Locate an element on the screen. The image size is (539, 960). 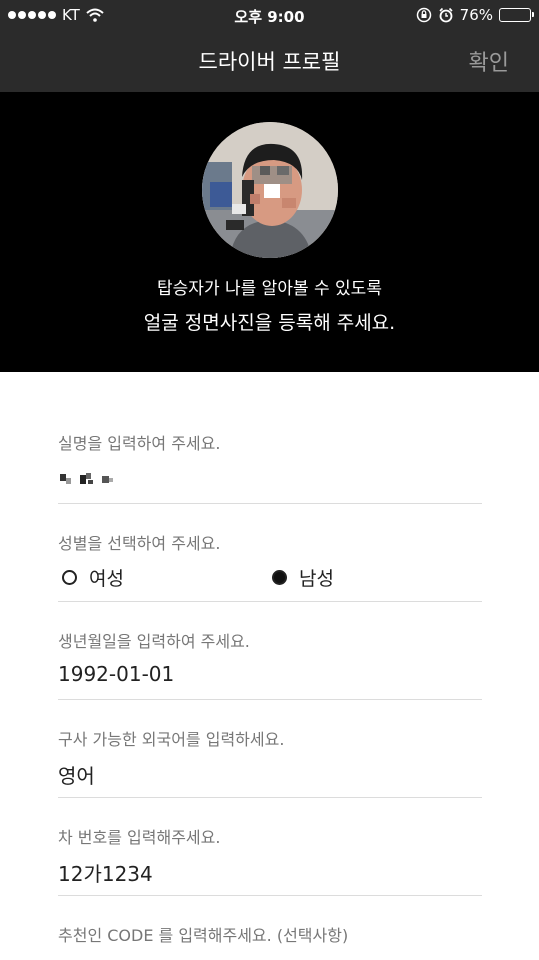
driver-photo-image is located at coordinates (270, 190).